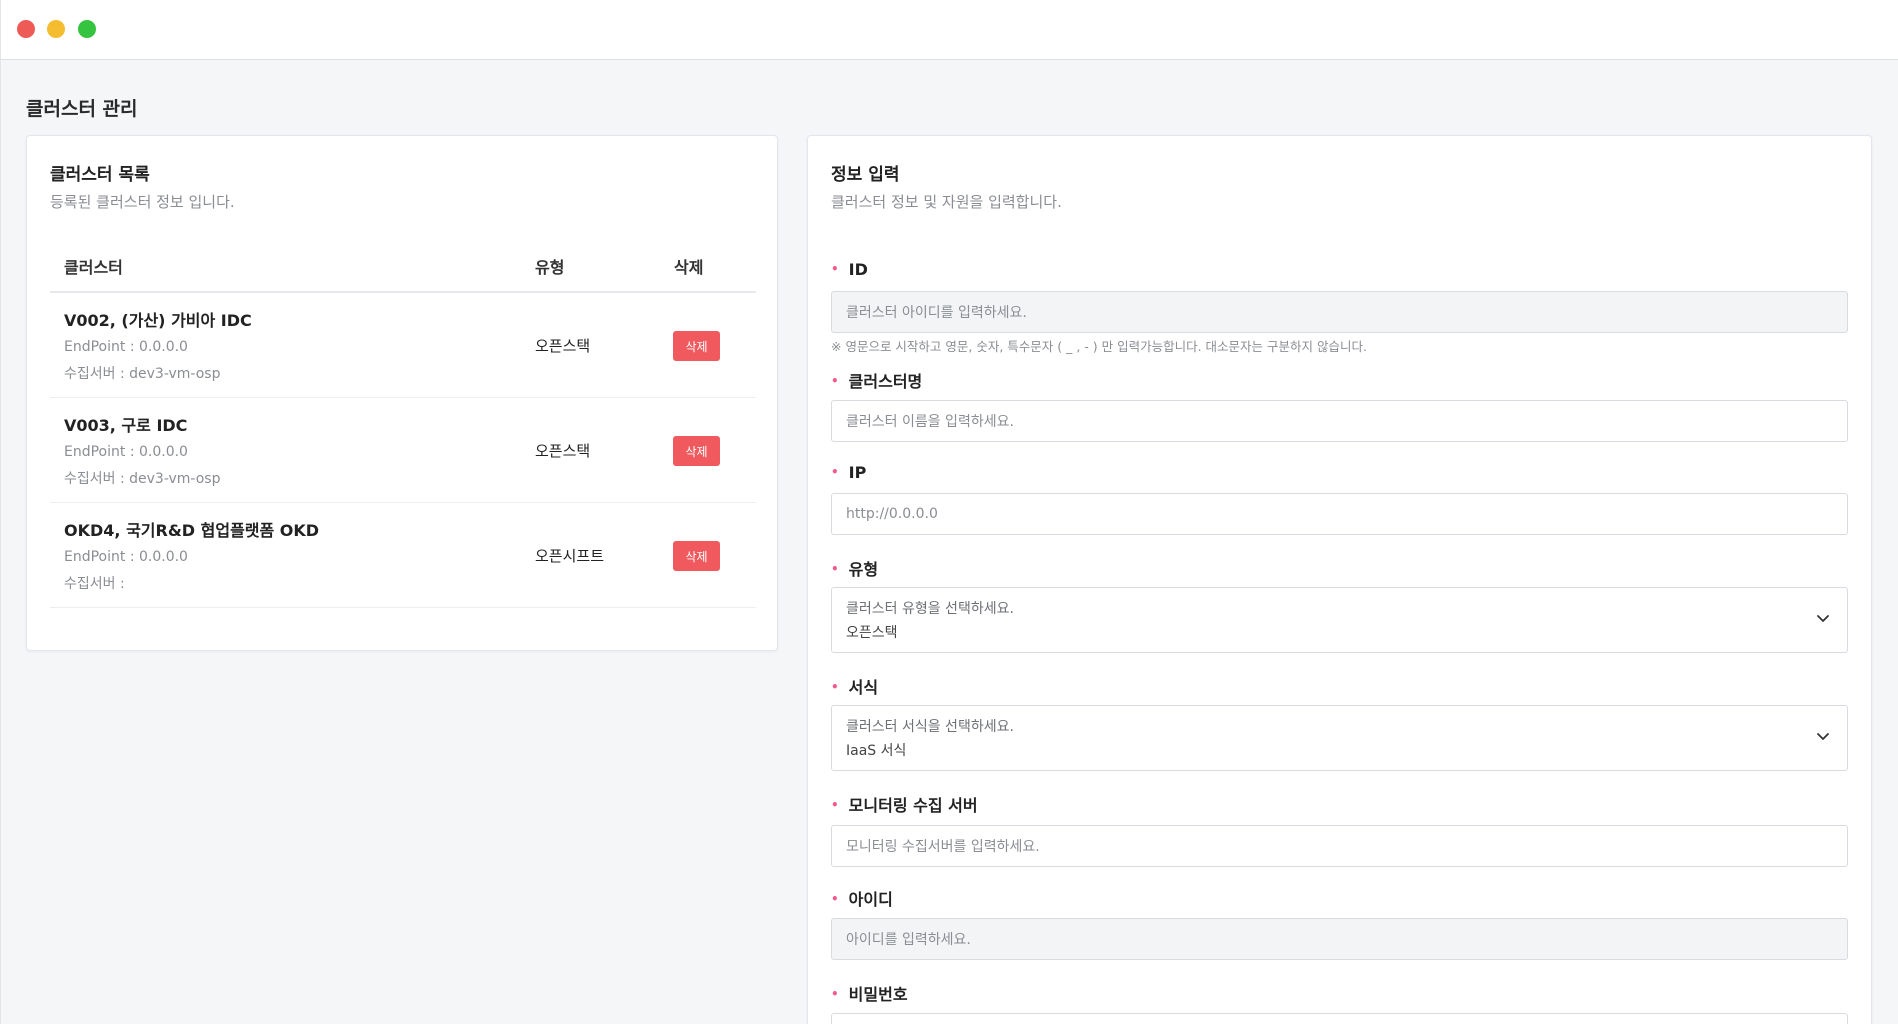  Describe the element at coordinates (142, 202) in the screenshot. I see `cluster-list-subtitle: 등록된 클러스터 정보 입니다.` at that location.